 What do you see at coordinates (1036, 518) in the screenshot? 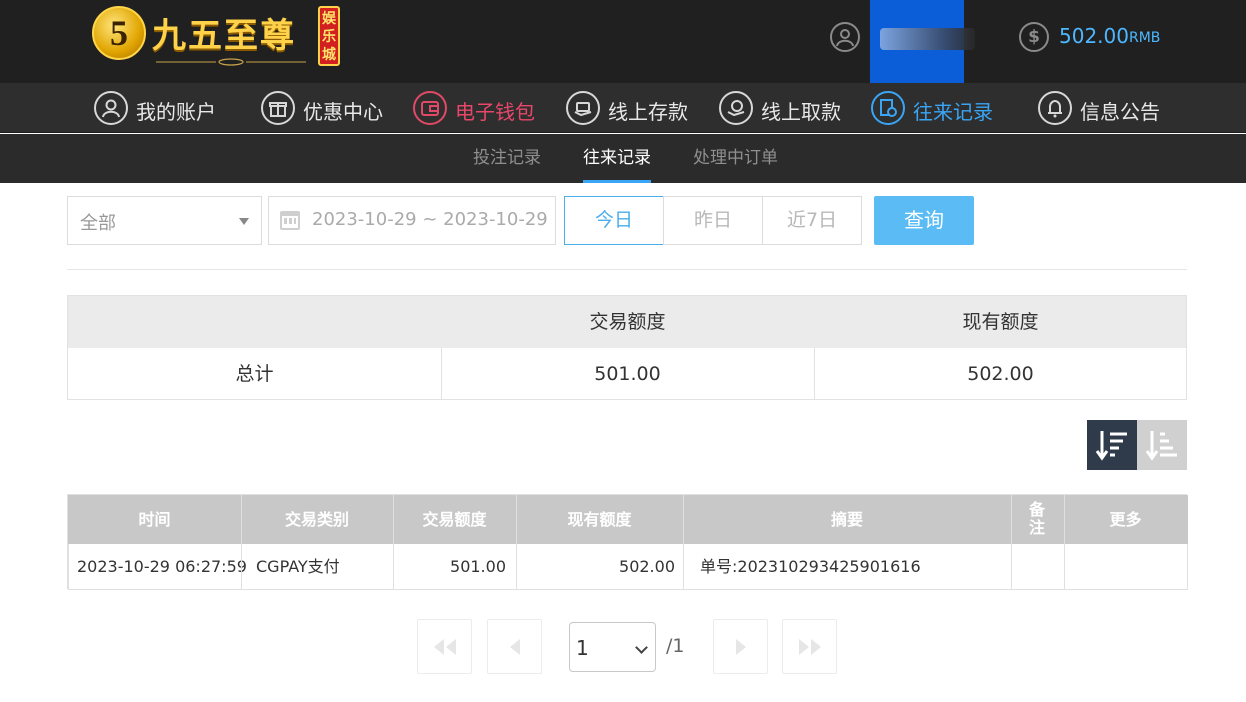
I see `col-note: 备注` at bounding box center [1036, 518].